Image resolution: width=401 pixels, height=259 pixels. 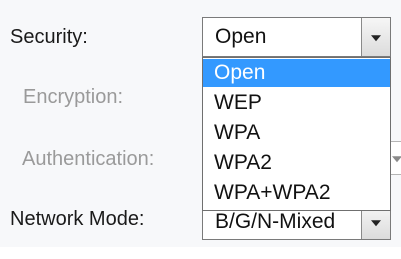 What do you see at coordinates (296, 163) in the screenshot?
I see `security-option-wpa2: WPA2` at bounding box center [296, 163].